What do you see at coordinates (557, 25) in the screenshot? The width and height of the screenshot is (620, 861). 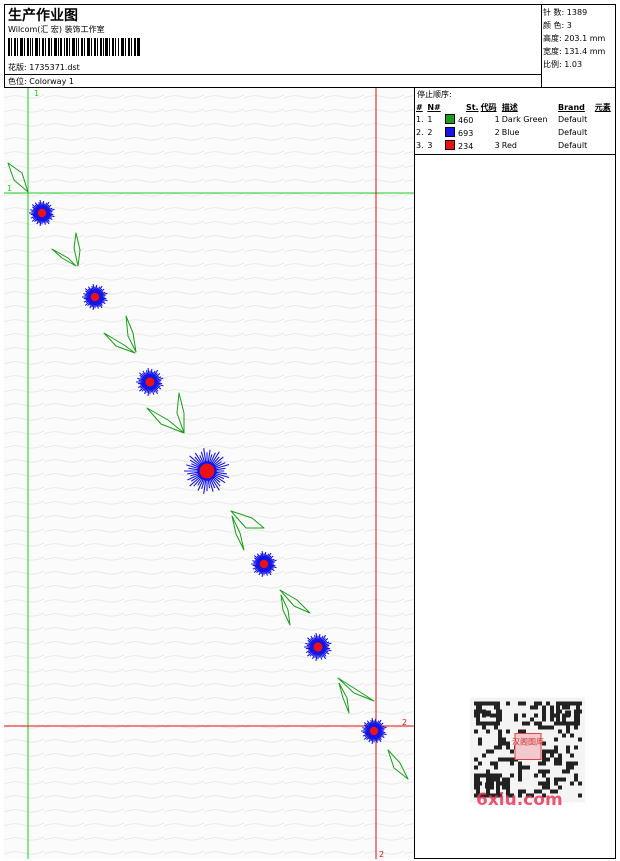 I see `stat-colors: 颜 色: 3` at bounding box center [557, 25].